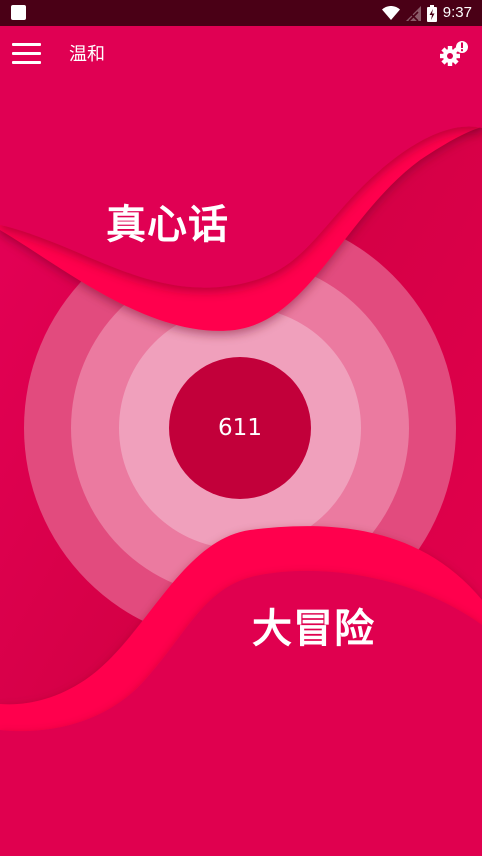 Image resolution: width=482 pixels, height=856 pixels. Describe the element at coordinates (241, 55) in the screenshot. I see `toolbar: 温和` at that location.